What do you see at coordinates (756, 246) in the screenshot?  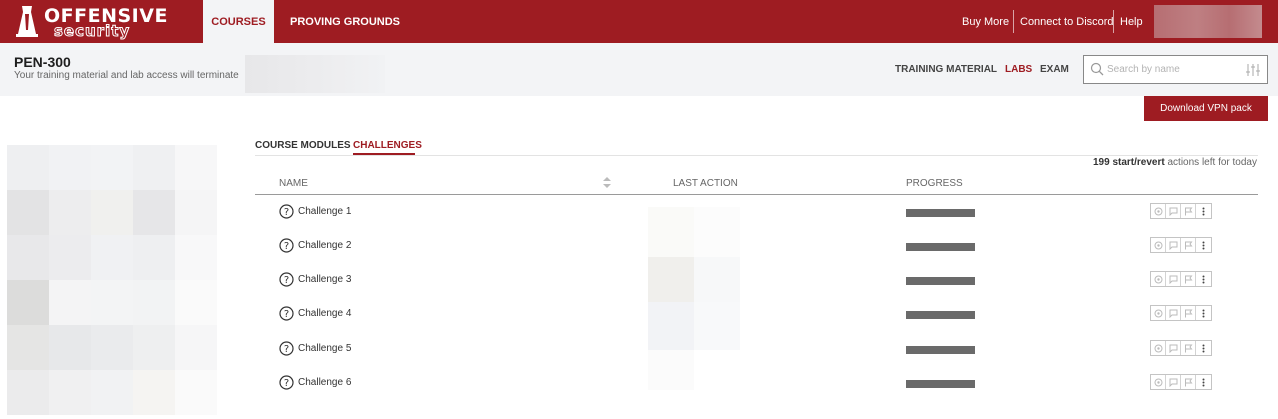 I see `table-row: ? Challenge 2` at bounding box center [756, 246].